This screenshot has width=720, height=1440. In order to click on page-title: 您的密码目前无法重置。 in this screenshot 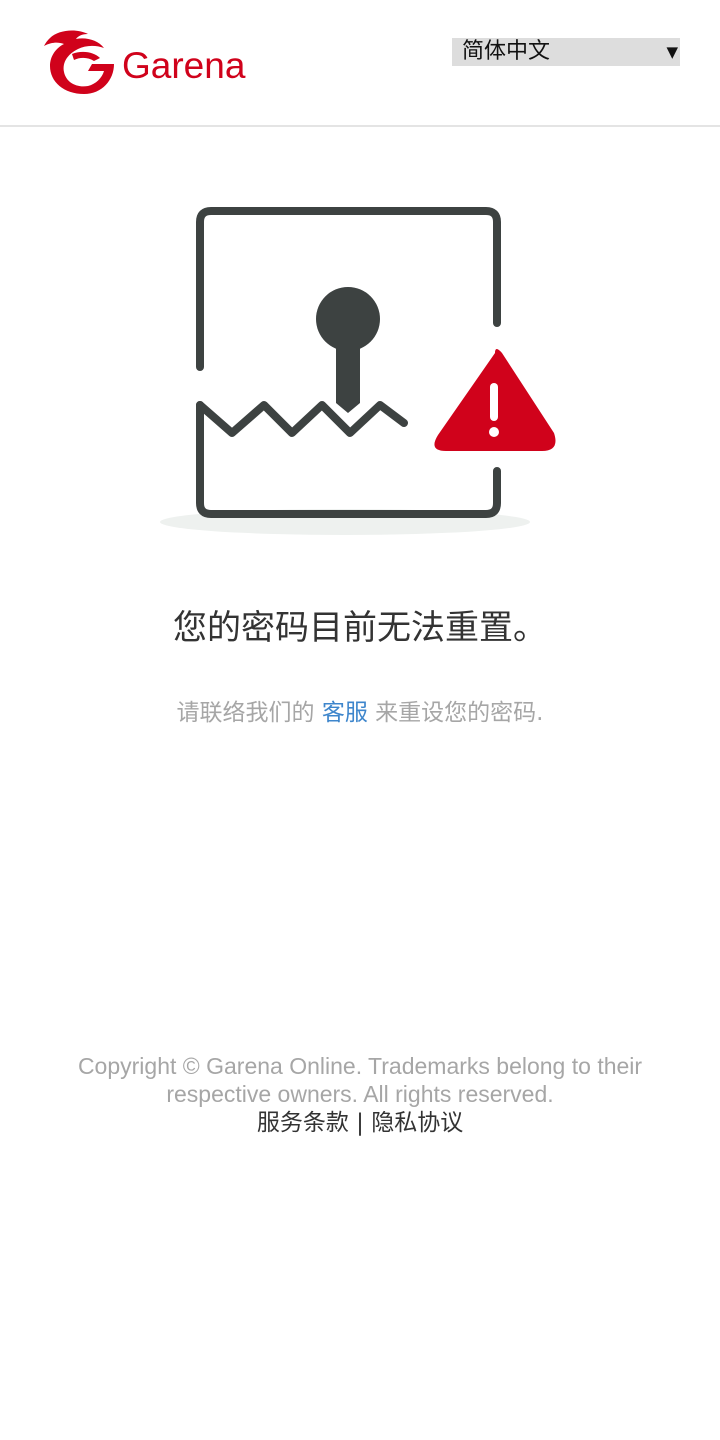, I will do `click(360, 628)`.